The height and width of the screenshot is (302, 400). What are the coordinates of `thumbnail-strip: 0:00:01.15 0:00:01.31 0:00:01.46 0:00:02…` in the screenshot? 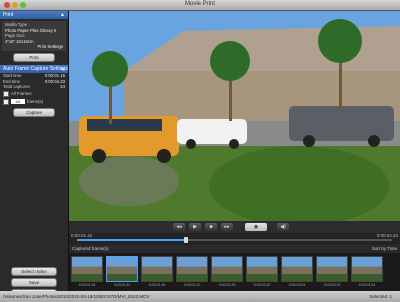 It's located at (234, 270).